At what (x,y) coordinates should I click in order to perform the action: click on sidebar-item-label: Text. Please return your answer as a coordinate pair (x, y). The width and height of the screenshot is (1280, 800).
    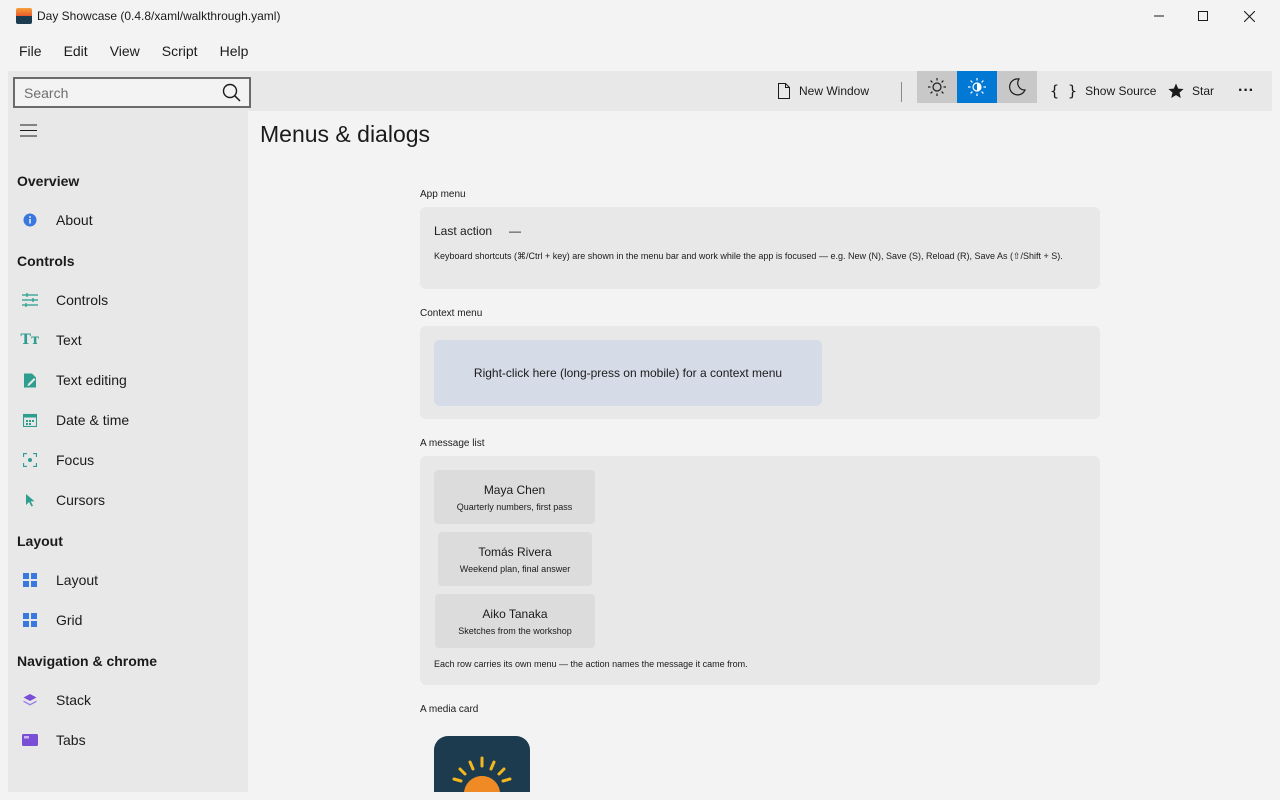
    Looking at the image, I should click on (69, 340).